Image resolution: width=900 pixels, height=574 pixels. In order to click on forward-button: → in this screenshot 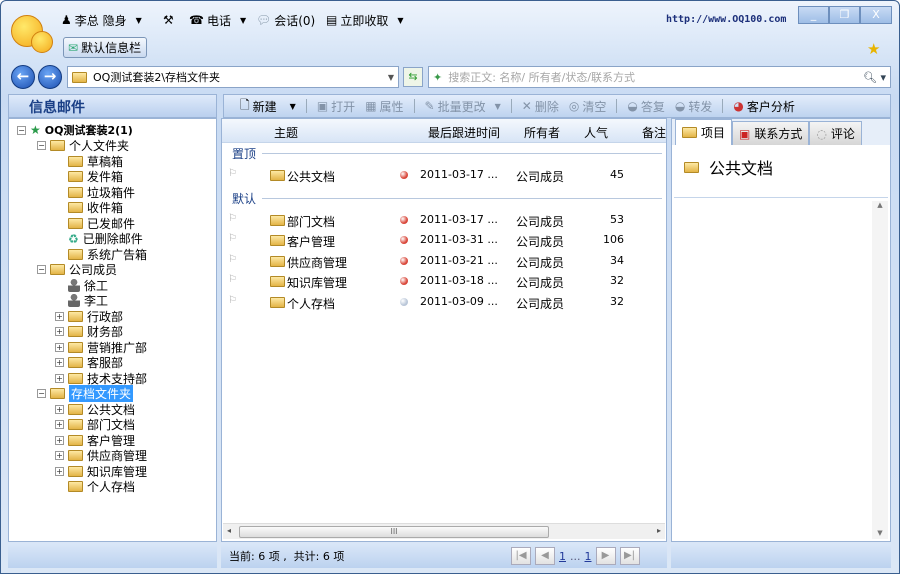, I will do `click(50, 77)`.